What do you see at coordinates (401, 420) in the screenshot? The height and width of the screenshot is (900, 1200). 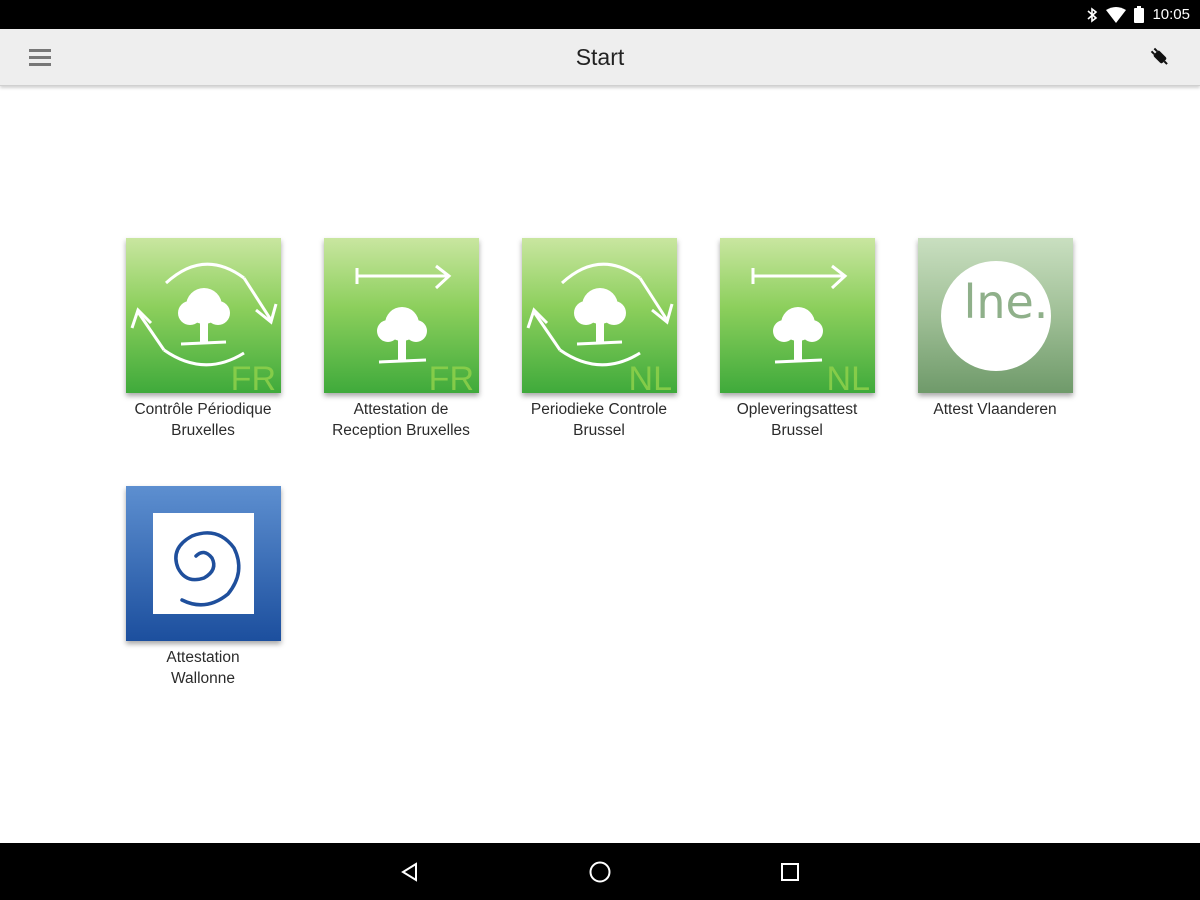 I see `tile-label: Attestation de Reception Bruxelles` at bounding box center [401, 420].